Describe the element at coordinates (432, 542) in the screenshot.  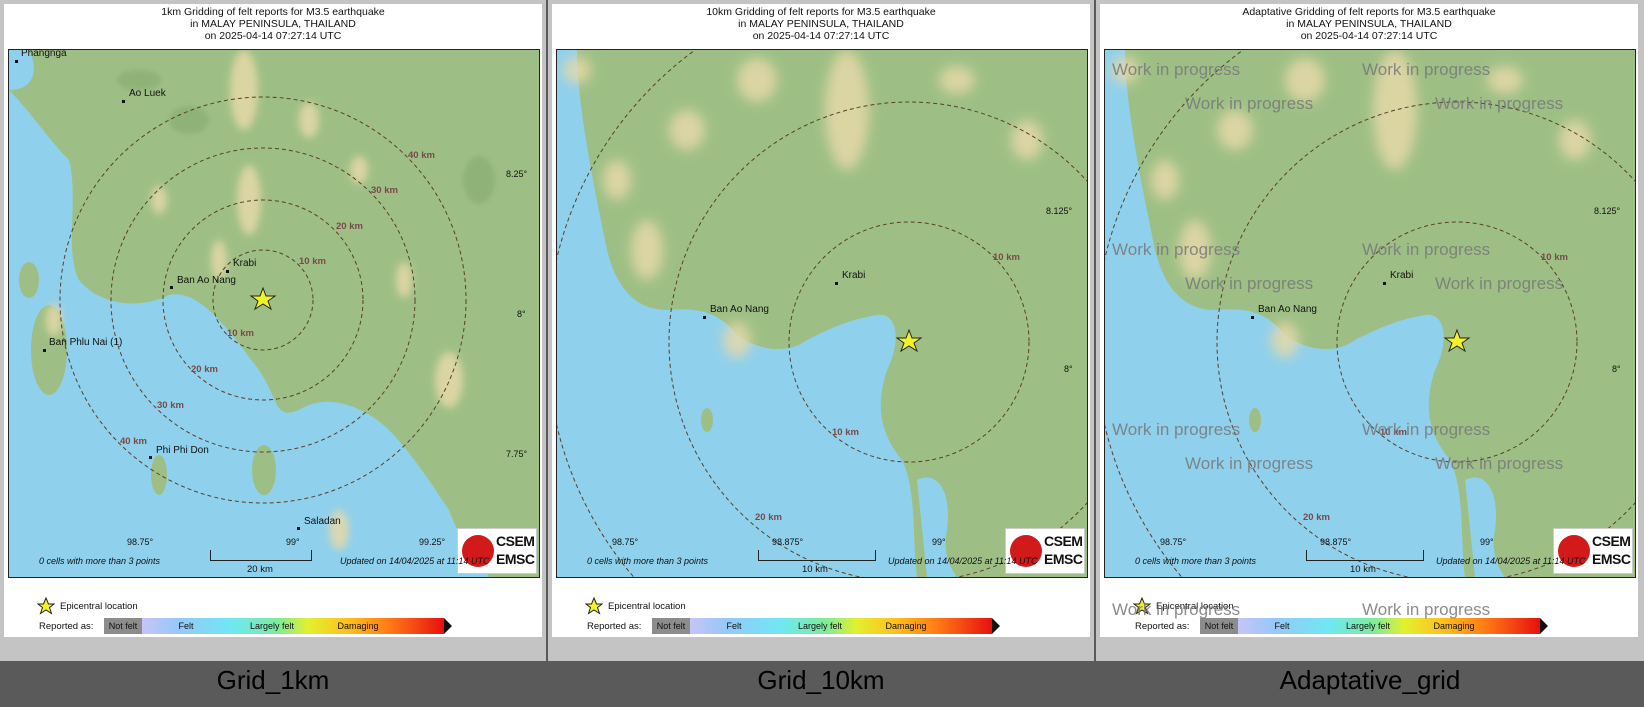
I see `lon-label: 99.25°` at that location.